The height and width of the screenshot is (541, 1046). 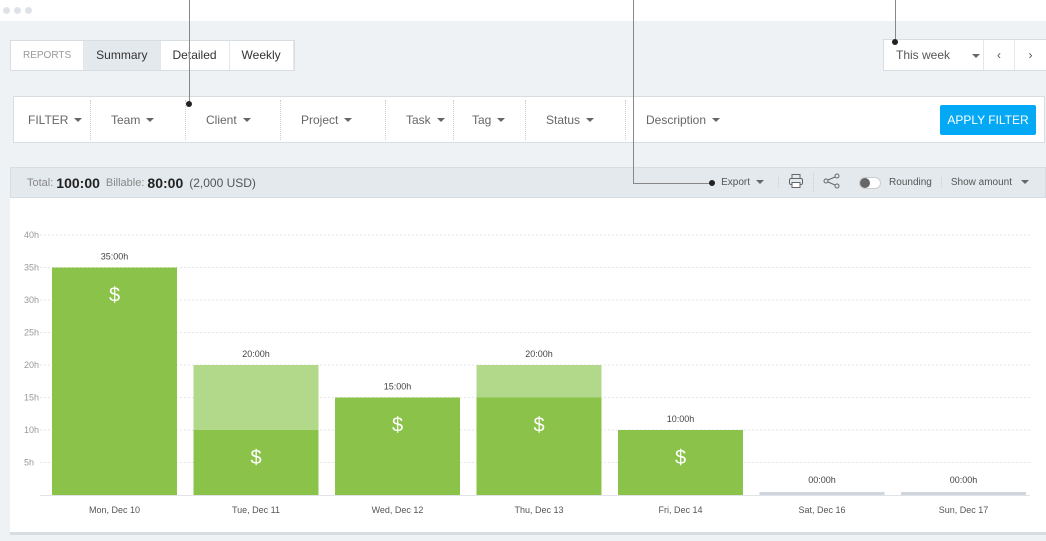 I want to click on filter-status: Status, so click(x=576, y=119).